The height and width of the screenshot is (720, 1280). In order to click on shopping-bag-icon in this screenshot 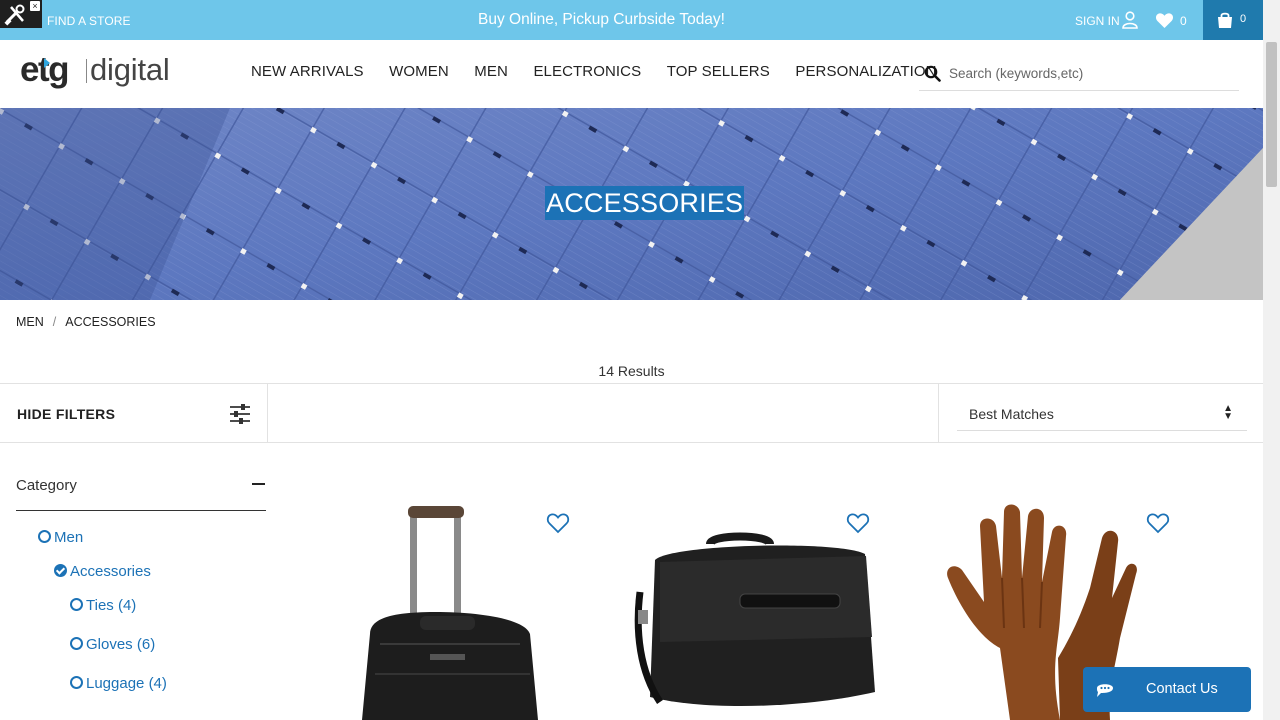, I will do `click(1225, 20)`.